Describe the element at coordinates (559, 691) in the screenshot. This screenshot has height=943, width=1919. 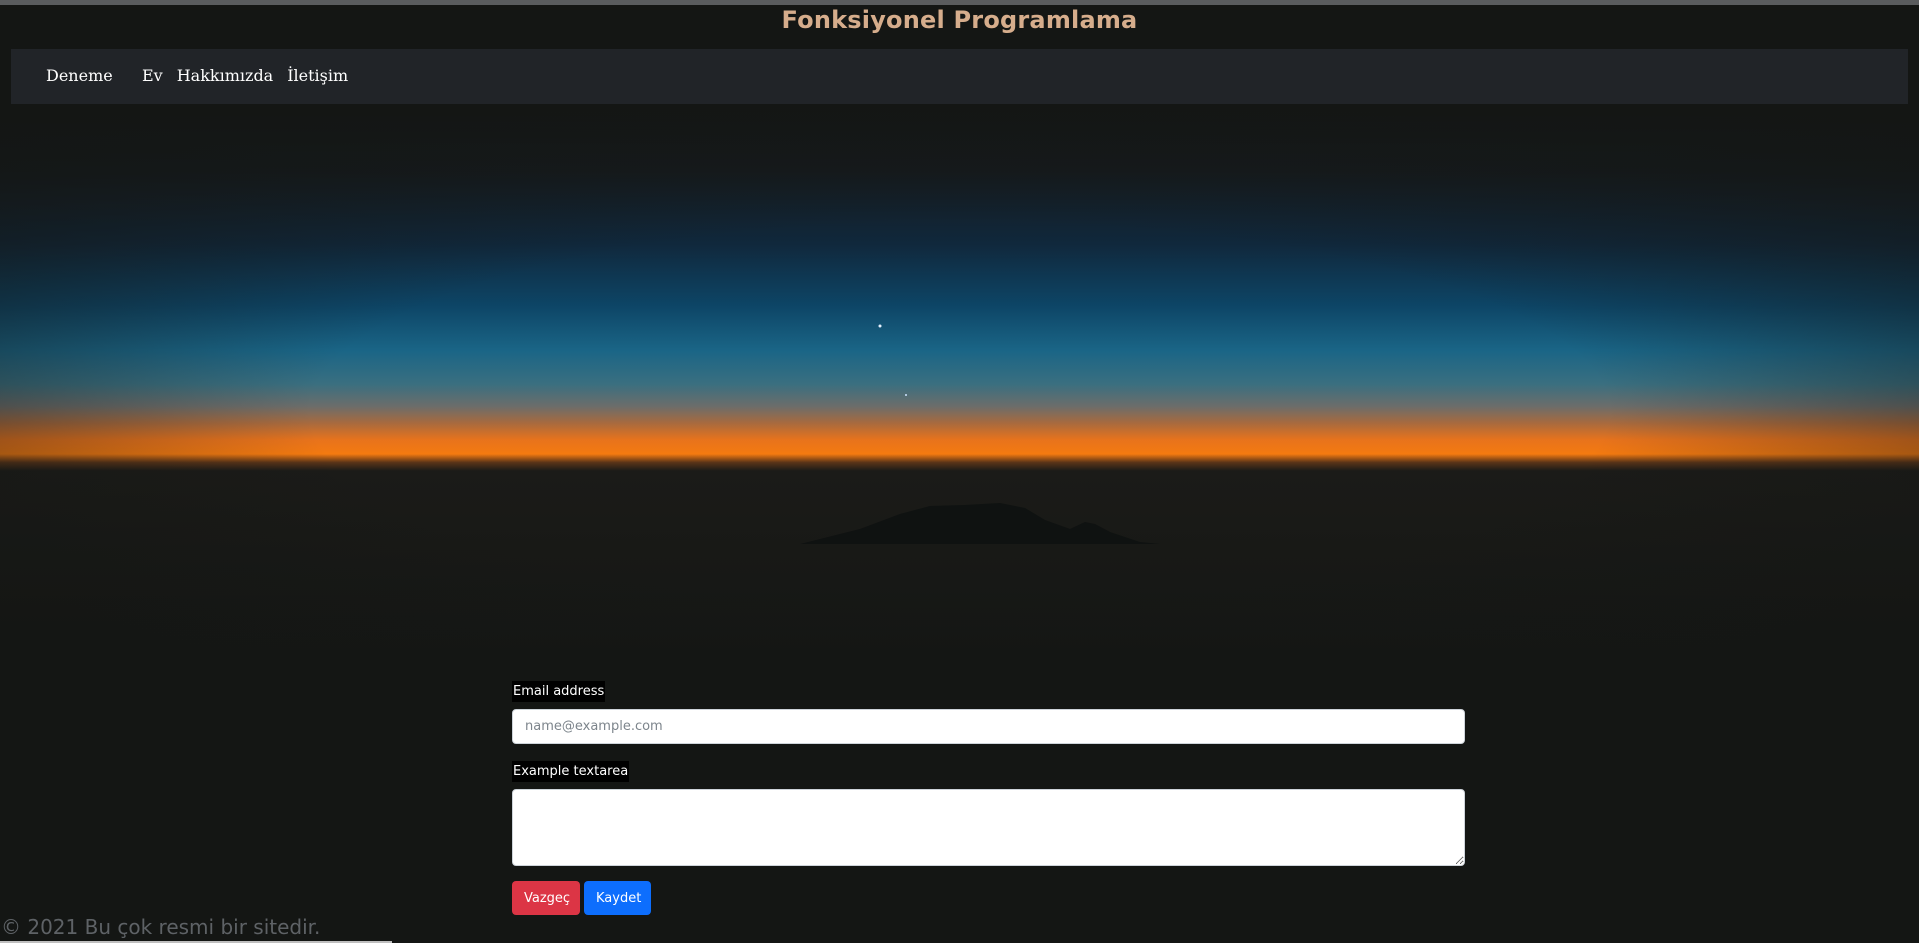
I see `email-label: Email address` at that location.